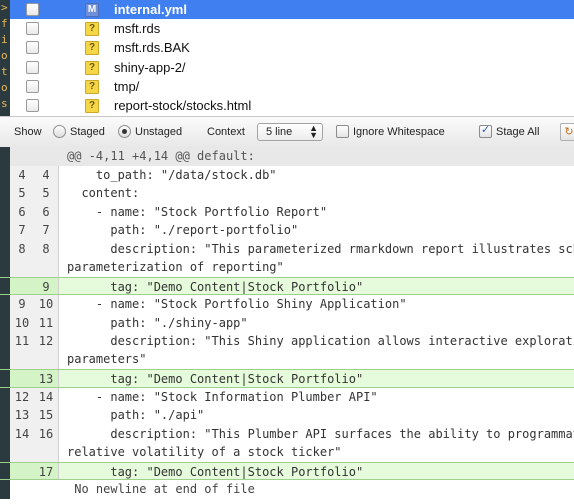  Describe the element at coordinates (22, 174) in the screenshot. I see `old-line-number: 4` at that location.